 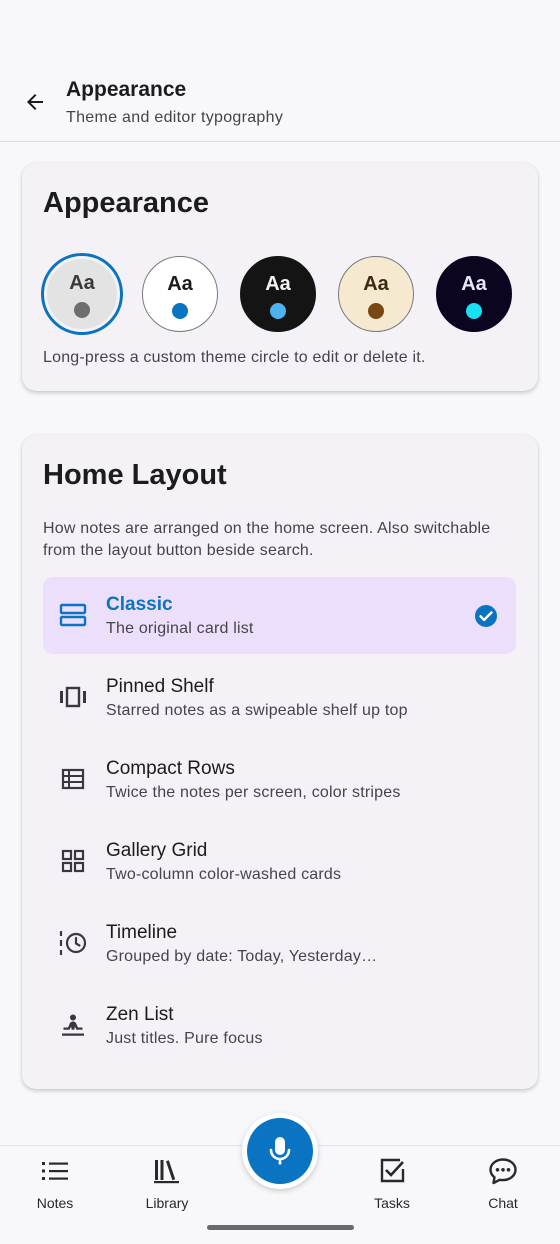 I want to click on option-title: Pinned Shelf, so click(x=160, y=686).